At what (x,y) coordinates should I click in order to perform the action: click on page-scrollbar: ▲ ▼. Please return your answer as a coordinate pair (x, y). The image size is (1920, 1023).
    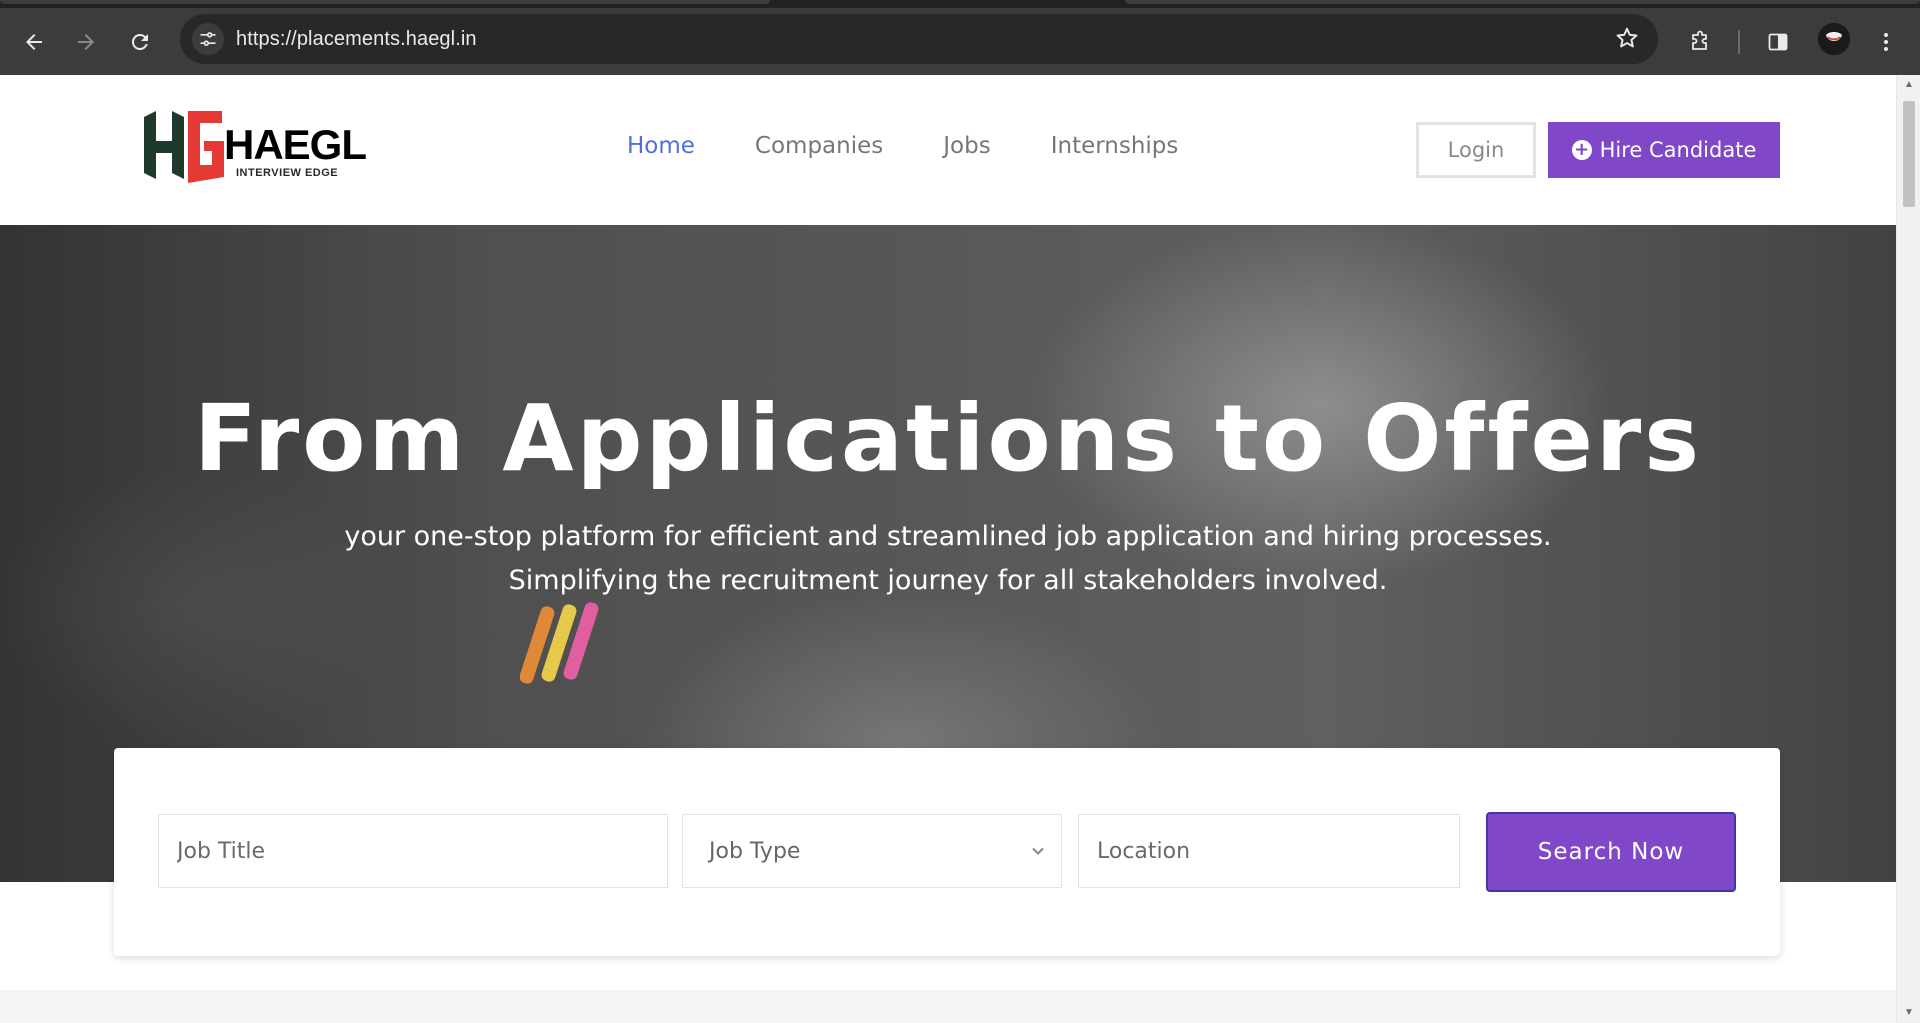
    Looking at the image, I should click on (1908, 549).